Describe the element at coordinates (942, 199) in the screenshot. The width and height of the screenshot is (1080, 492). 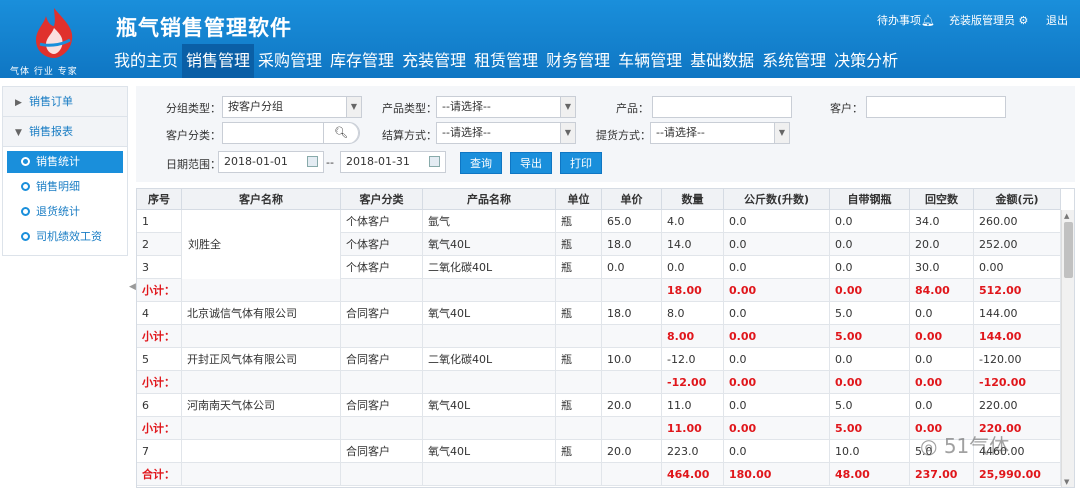
I see `column-header-9: 回空数` at that location.